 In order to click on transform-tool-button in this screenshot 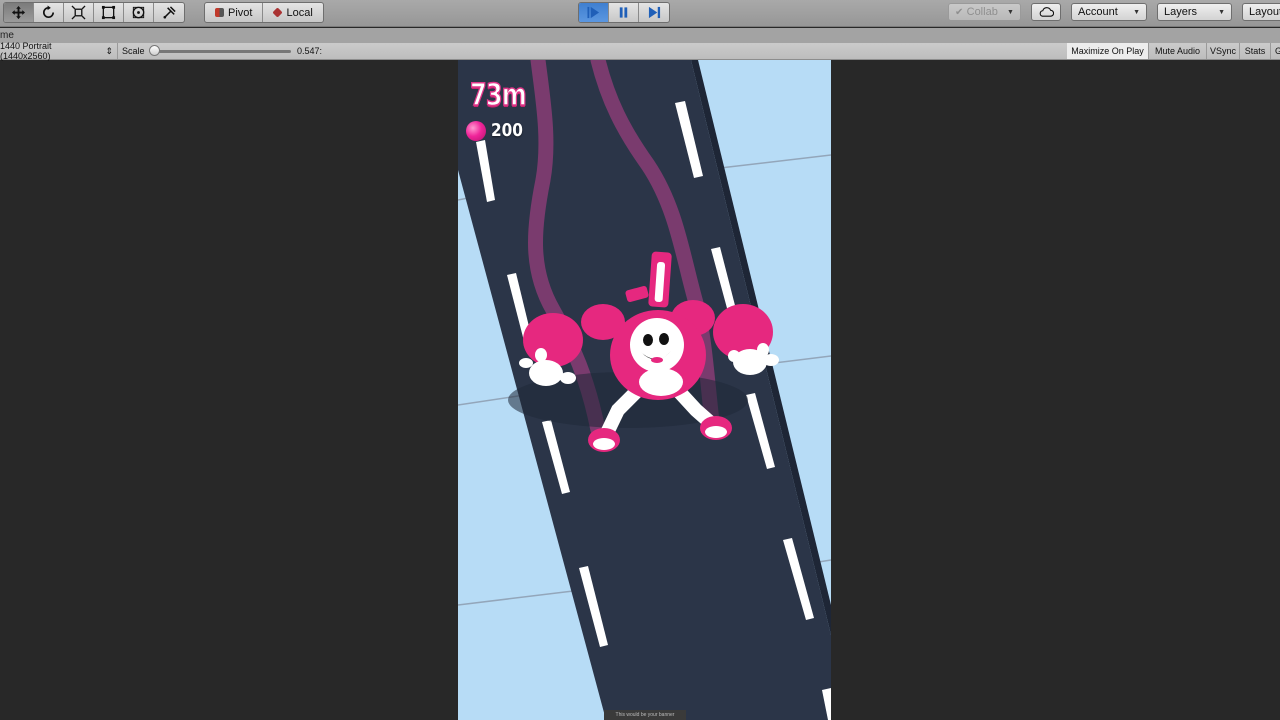, I will do `click(139, 12)`.